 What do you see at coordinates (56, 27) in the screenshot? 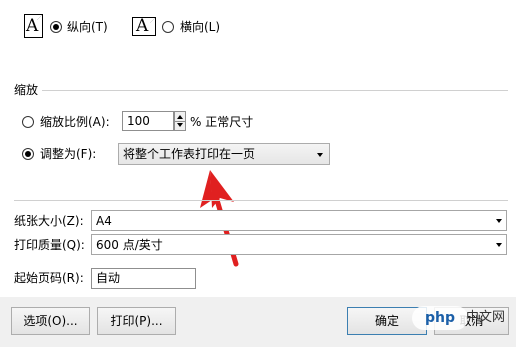
I see `portrait-radio` at bounding box center [56, 27].